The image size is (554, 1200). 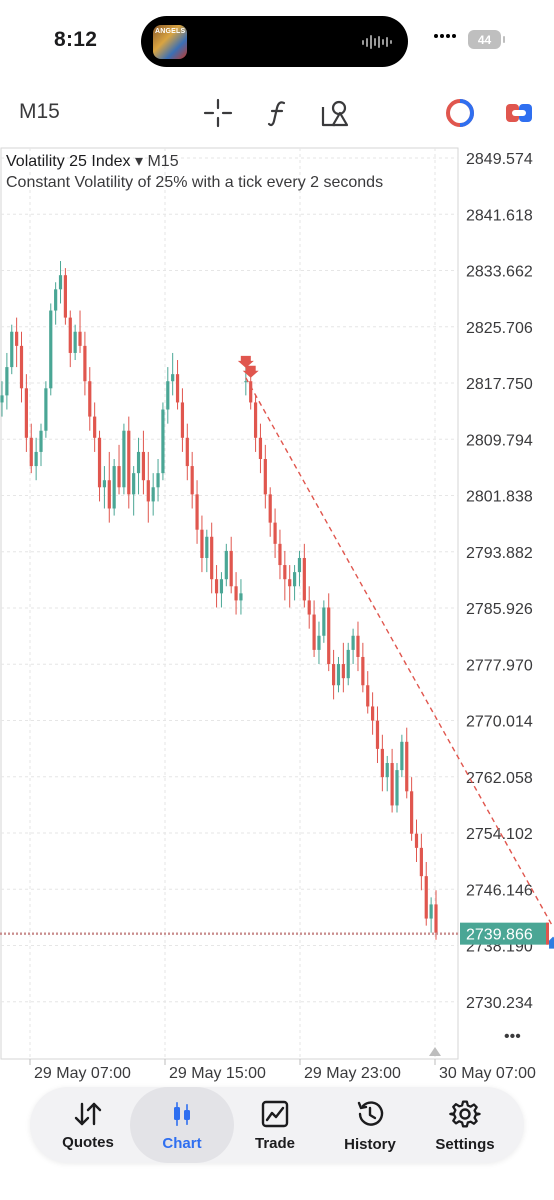 I want to click on symbol-name: Volatility 25 Index, so click(x=68, y=161).